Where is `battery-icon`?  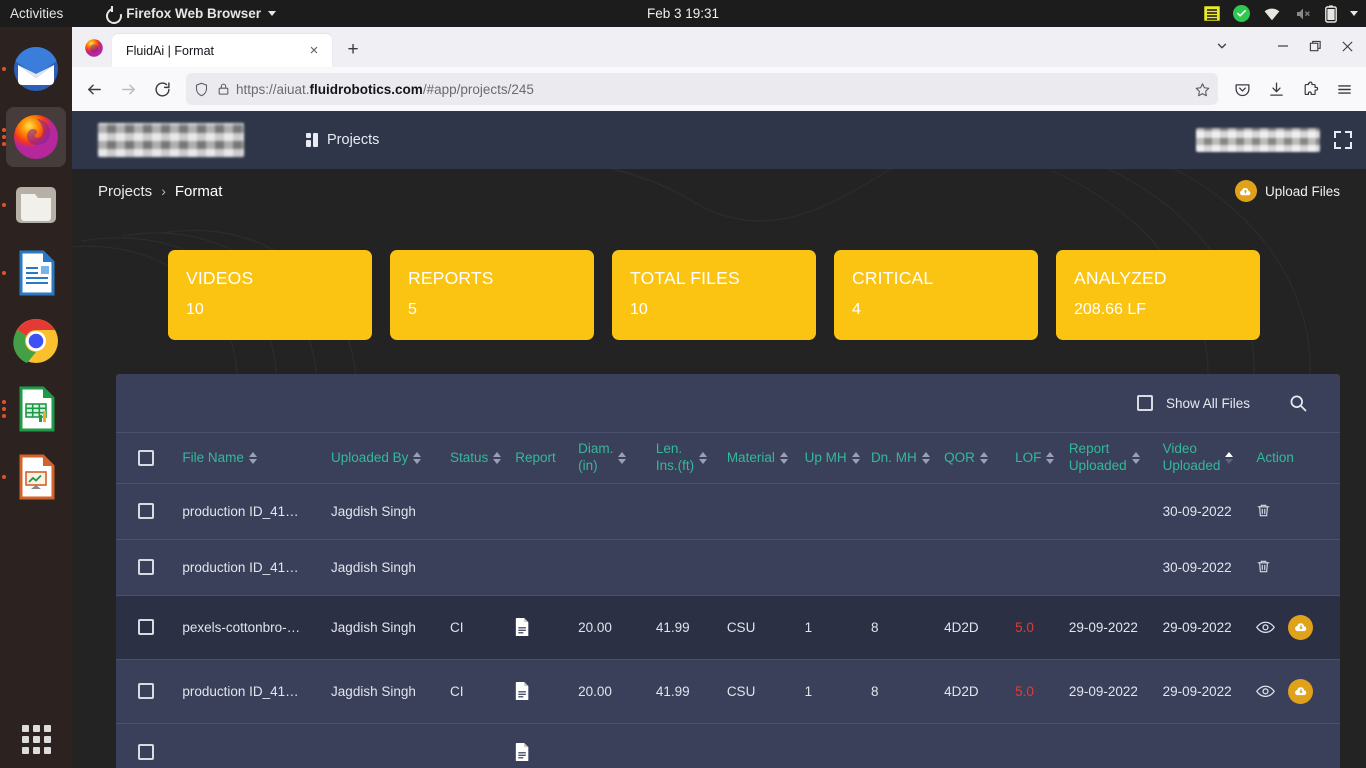
battery-icon is located at coordinates (1331, 13).